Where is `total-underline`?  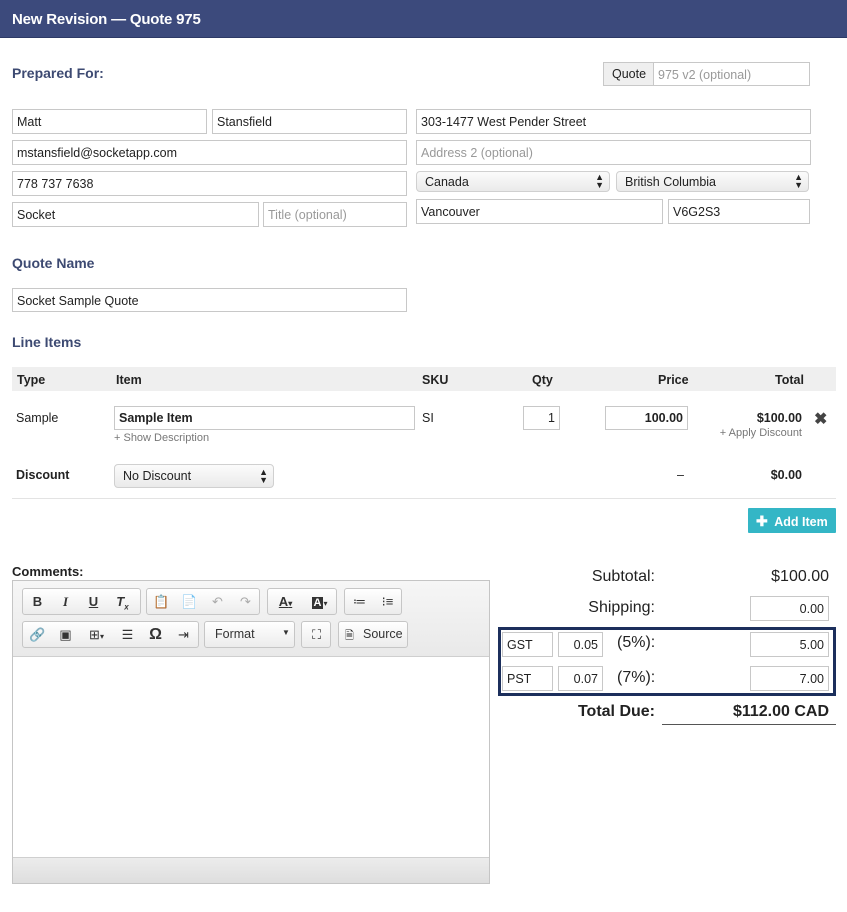 total-underline is located at coordinates (749, 724).